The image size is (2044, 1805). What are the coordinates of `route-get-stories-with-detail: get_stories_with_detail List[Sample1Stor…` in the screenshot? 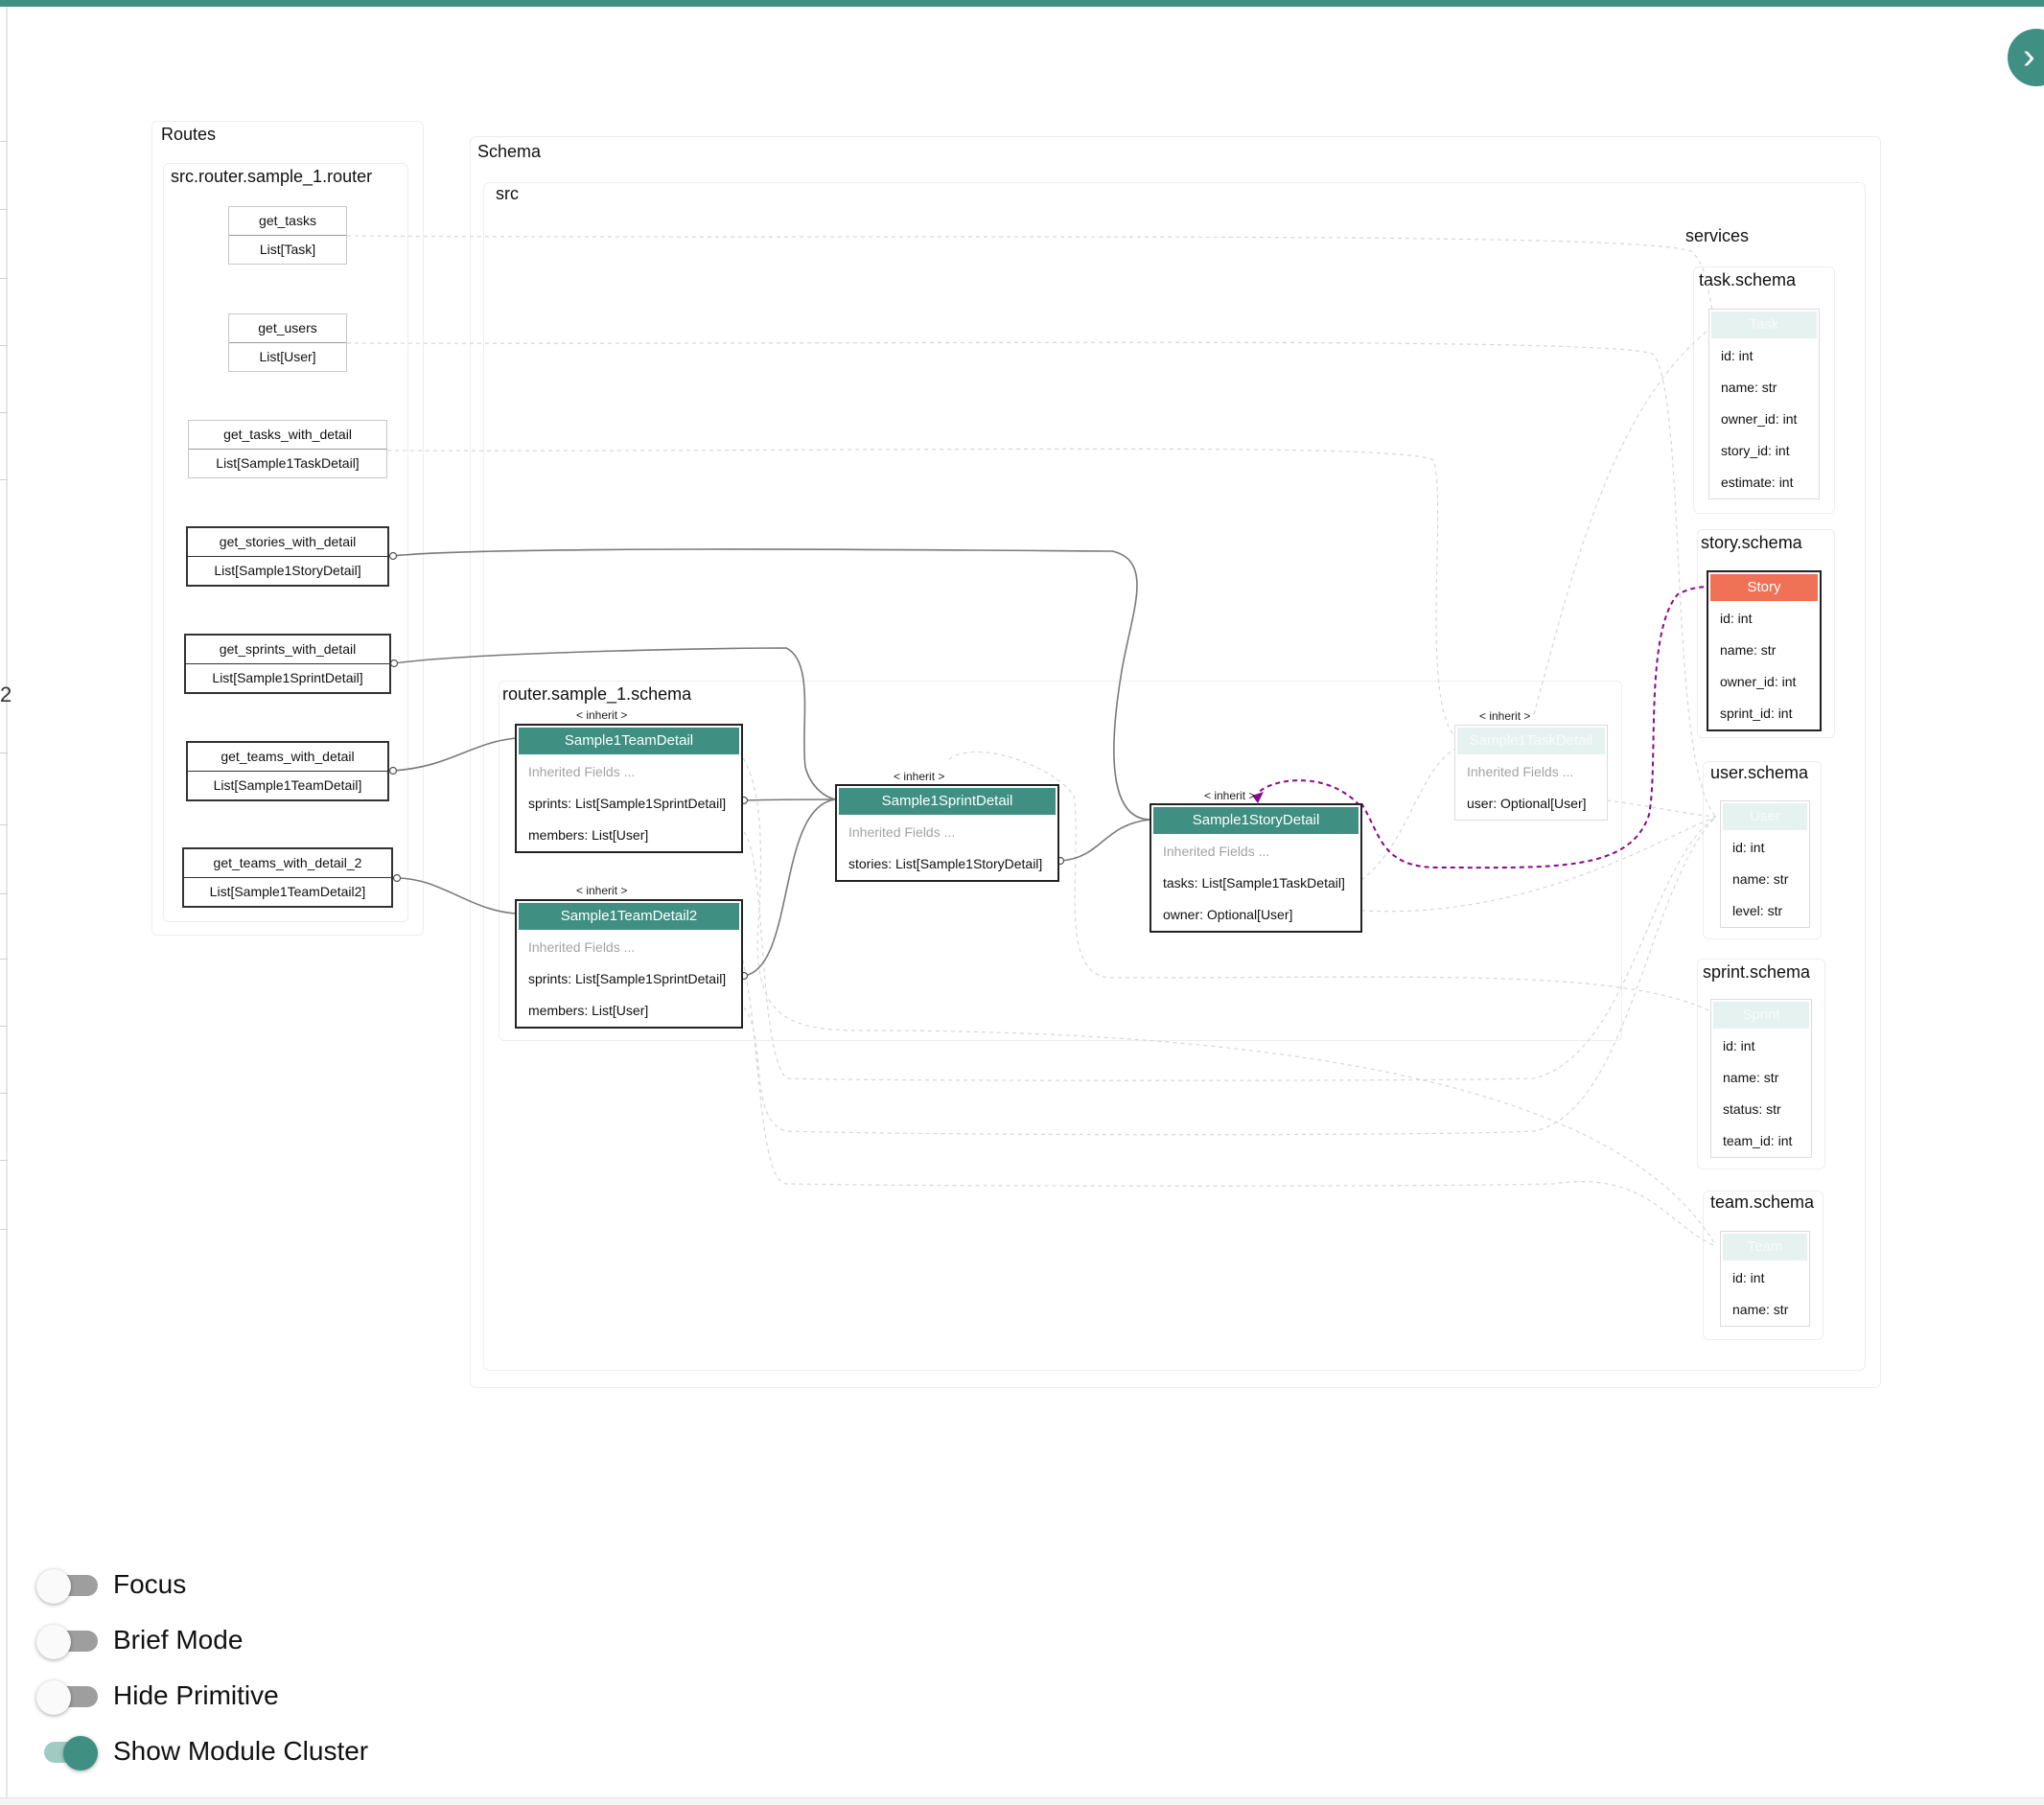 It's located at (287, 557).